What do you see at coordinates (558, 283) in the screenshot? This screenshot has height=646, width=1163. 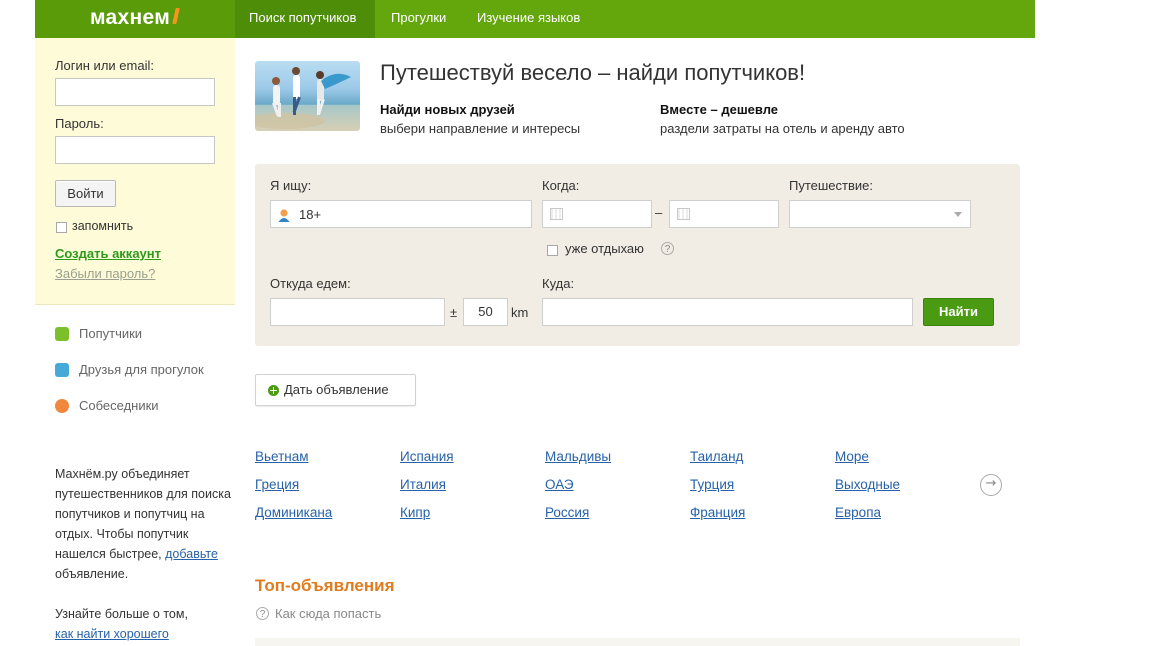 I see `to-label: Куда:` at bounding box center [558, 283].